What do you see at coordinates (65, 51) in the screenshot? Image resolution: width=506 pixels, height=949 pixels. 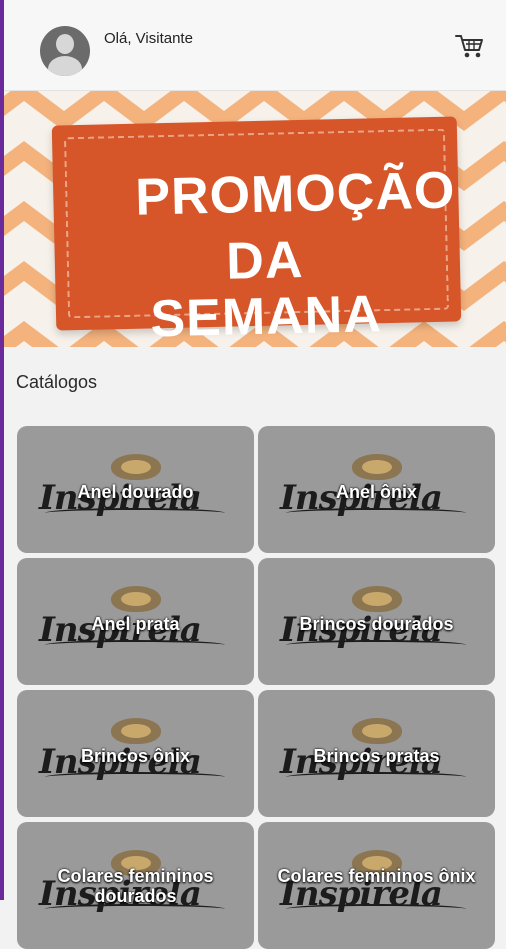 I see `user-avatar-icon` at bounding box center [65, 51].